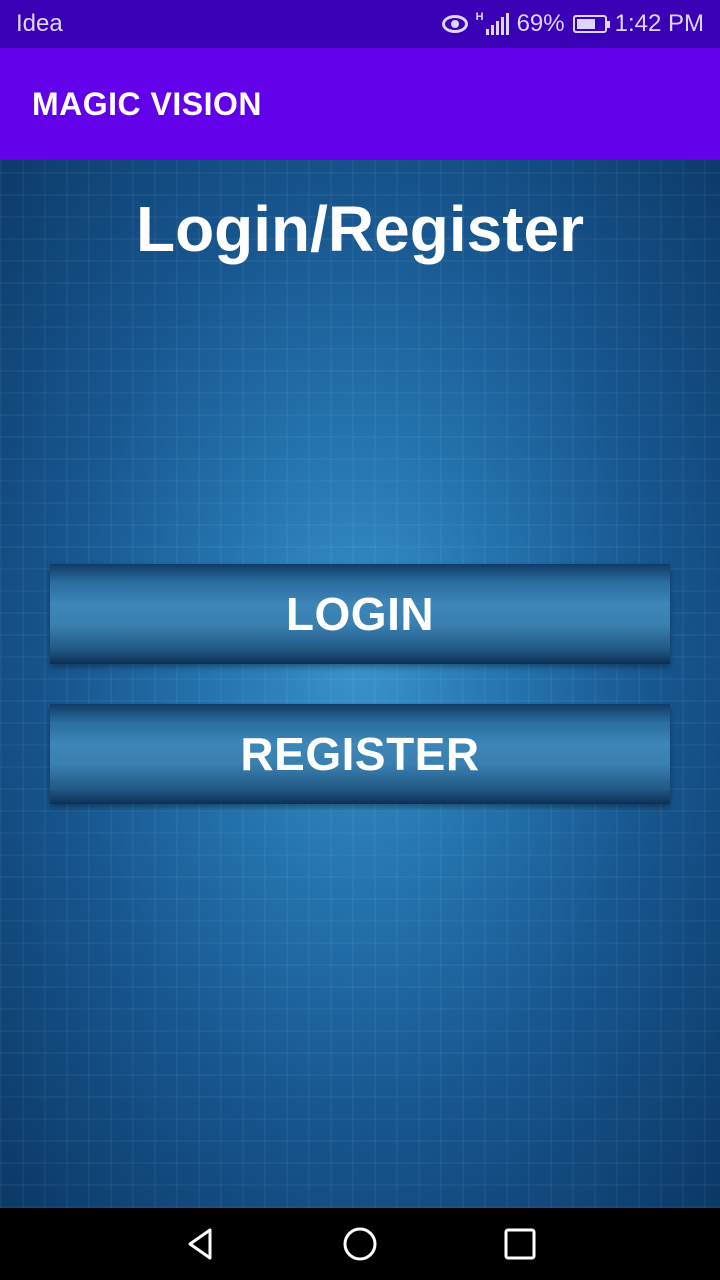  I want to click on register-button: REGISTER, so click(360, 754).